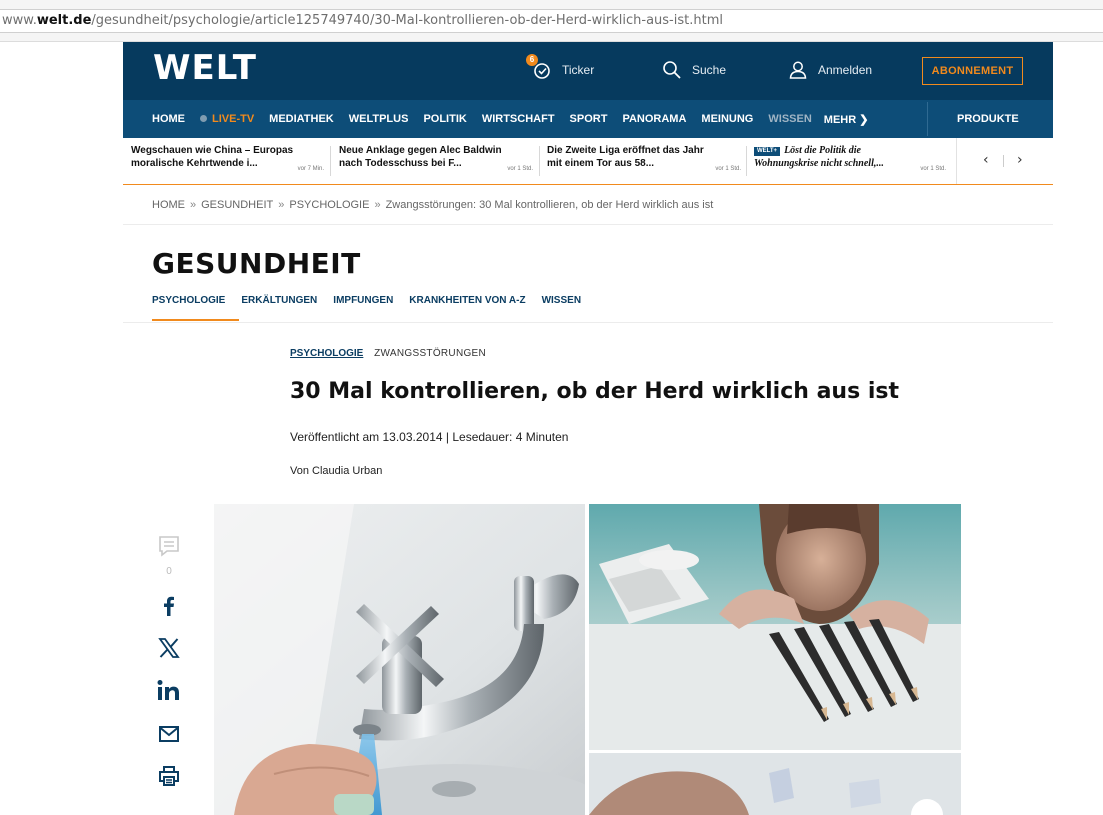 The width and height of the screenshot is (1103, 815). I want to click on ticker-item-line1: Löst die Politik die, so click(822, 150).